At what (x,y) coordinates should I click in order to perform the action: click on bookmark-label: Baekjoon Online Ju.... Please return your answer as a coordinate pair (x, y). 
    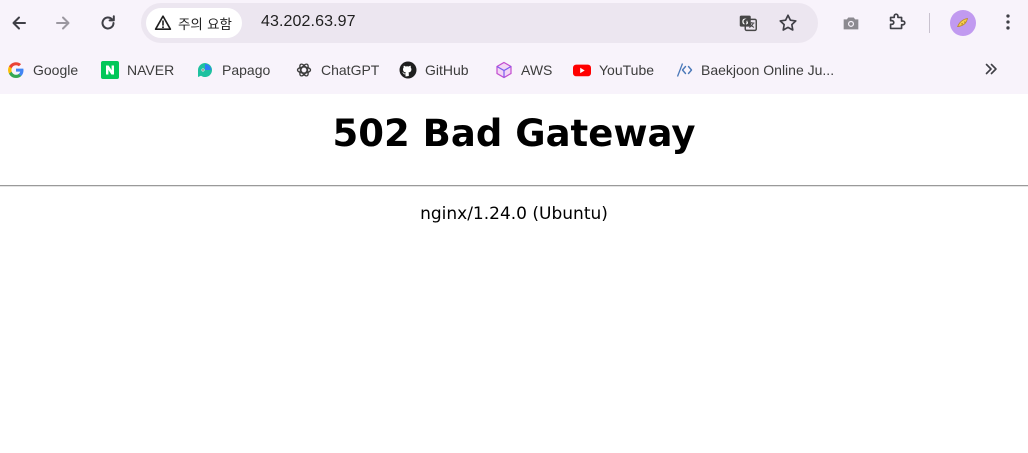
    Looking at the image, I should click on (768, 70).